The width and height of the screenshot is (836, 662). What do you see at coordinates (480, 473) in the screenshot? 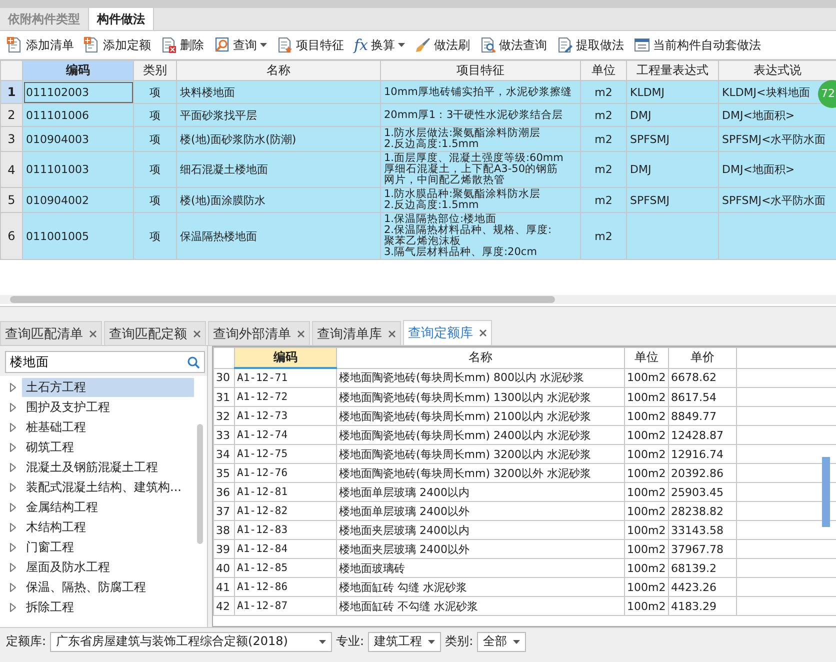
I see `table-cell: 楼地面陶瓷地砖(每块周长mm) 3200以外 水泥砂浆` at bounding box center [480, 473].